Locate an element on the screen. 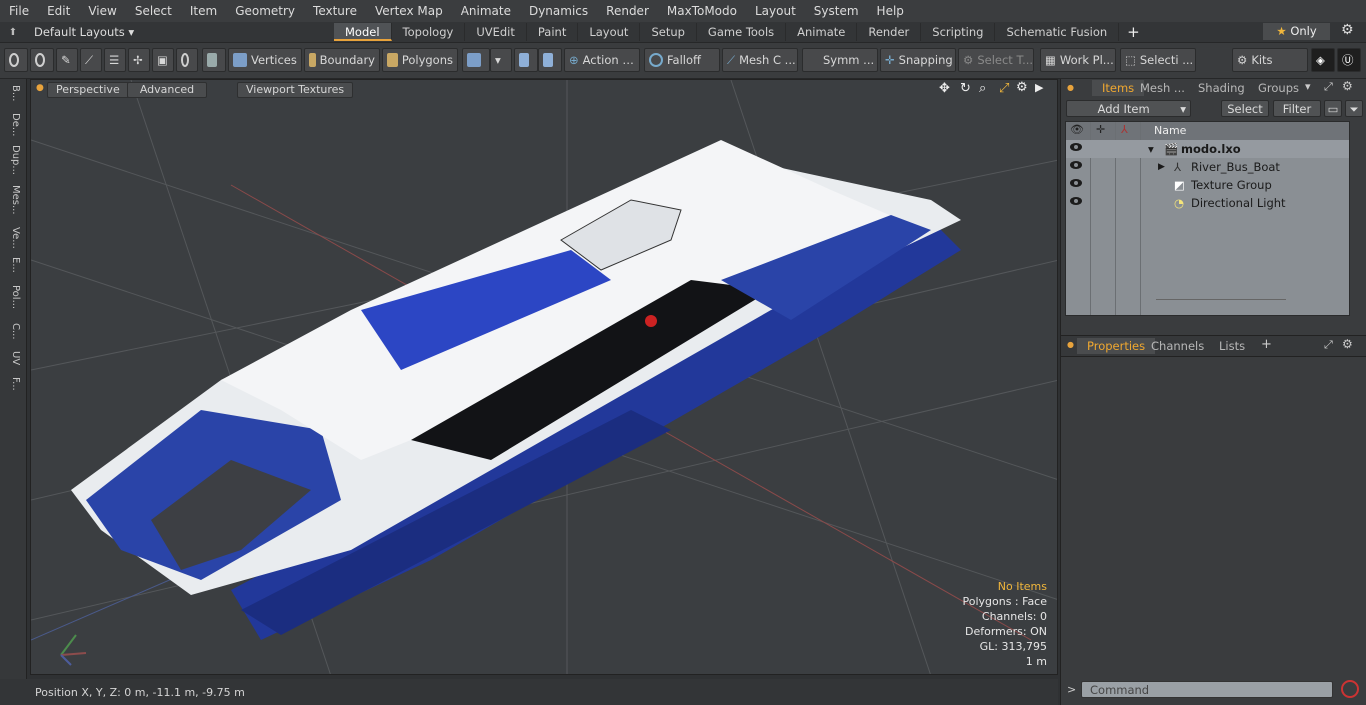 The image size is (1366, 705). tab-setup: Setup is located at coordinates (668, 32).